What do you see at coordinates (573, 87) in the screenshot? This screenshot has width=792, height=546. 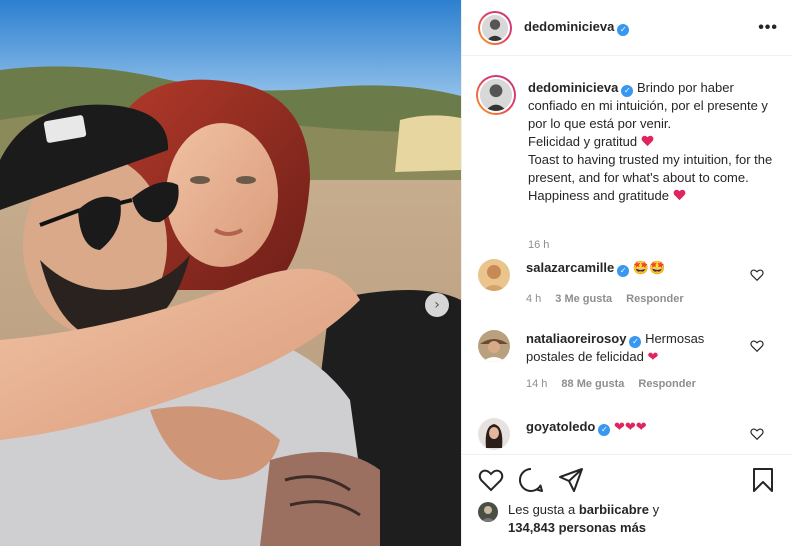 I see `caption-username: dedominicieva` at bounding box center [573, 87].